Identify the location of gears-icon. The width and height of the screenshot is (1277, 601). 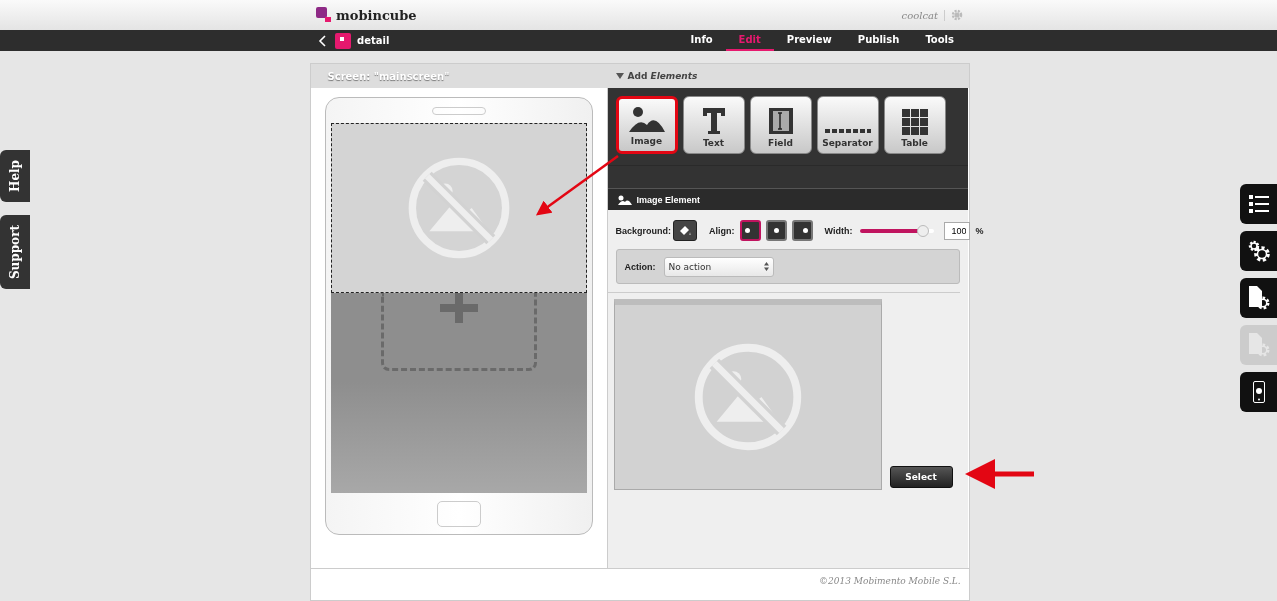
(1258, 251).